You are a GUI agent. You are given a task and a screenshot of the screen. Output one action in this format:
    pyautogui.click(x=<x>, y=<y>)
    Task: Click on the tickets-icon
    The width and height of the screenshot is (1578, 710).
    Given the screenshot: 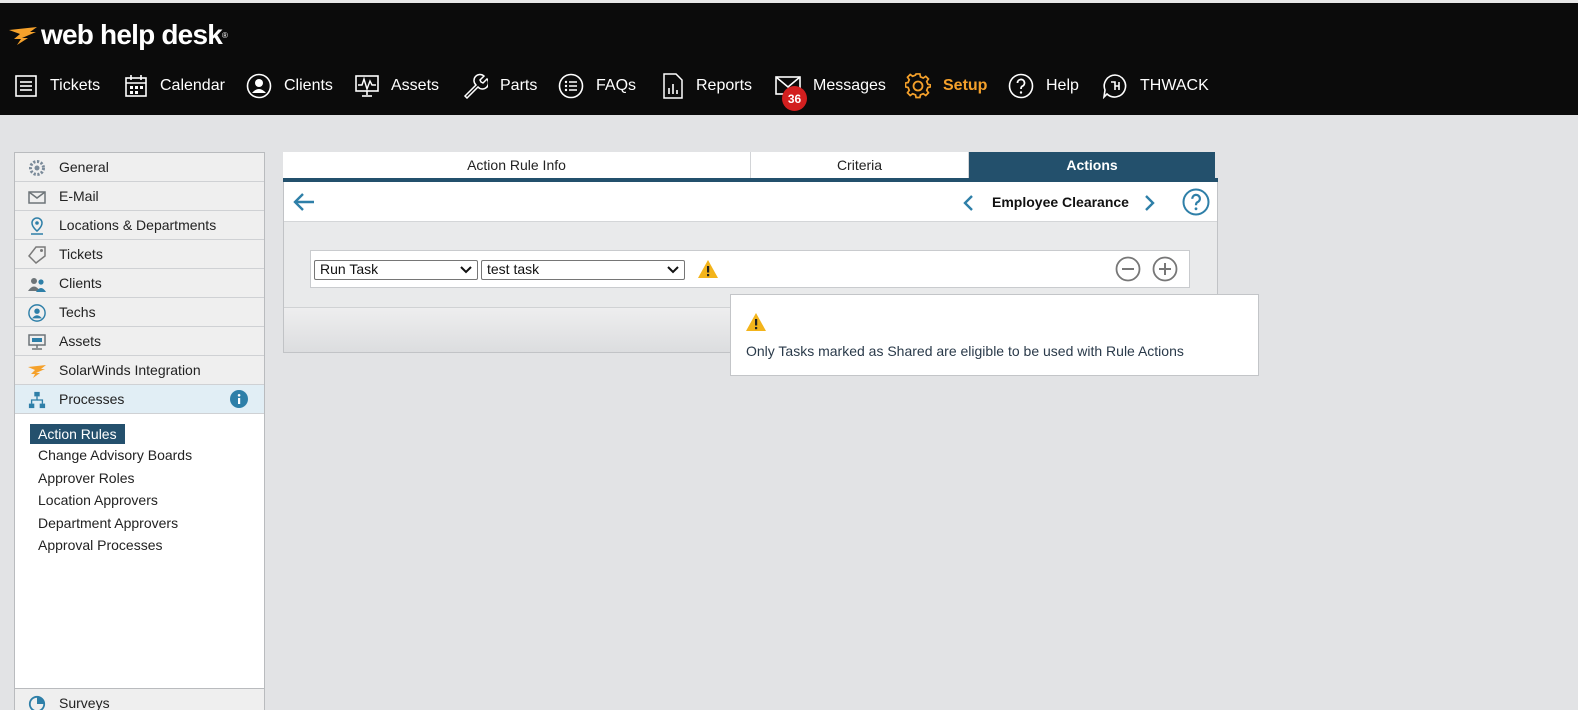 What is the action you would take?
    pyautogui.click(x=26, y=86)
    